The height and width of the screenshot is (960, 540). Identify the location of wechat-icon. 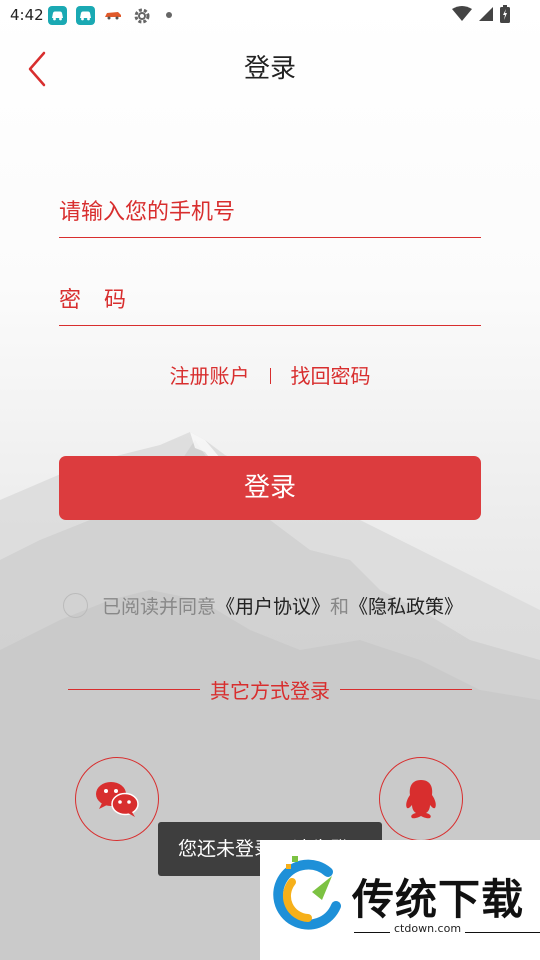
(117, 799).